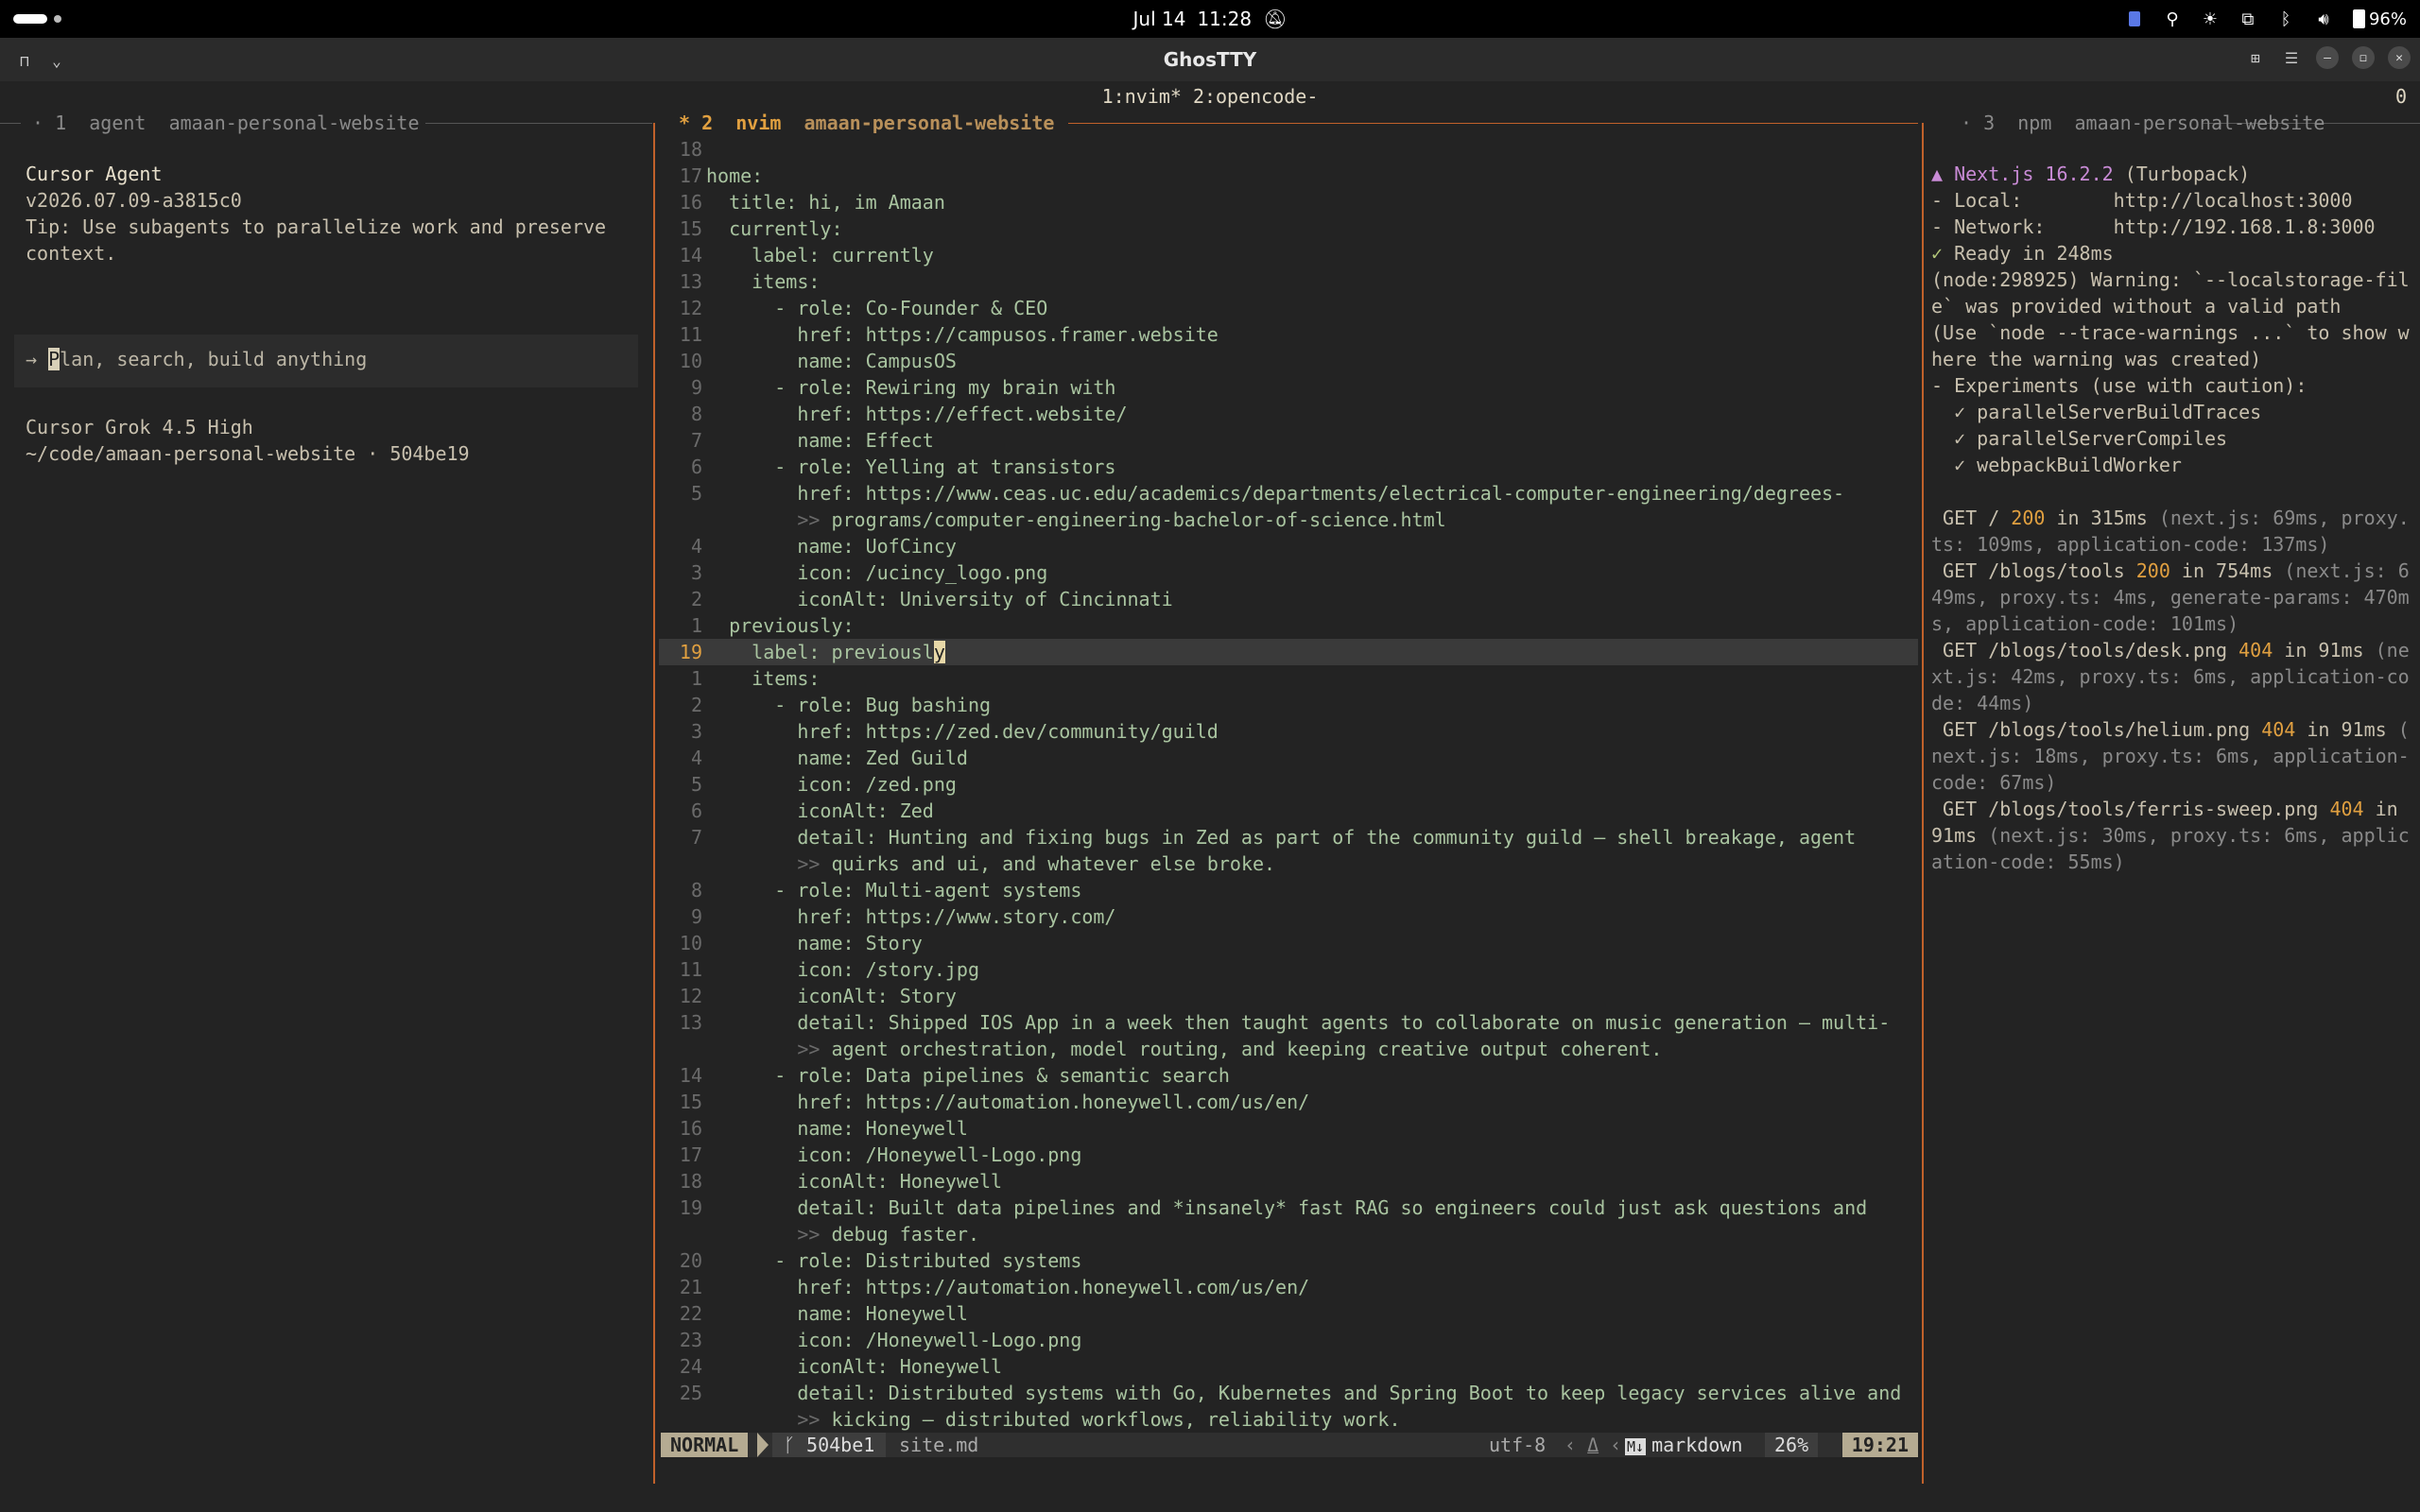 The image size is (2420, 1512). I want to click on line-text: icon: /zed.png, so click(831, 784).